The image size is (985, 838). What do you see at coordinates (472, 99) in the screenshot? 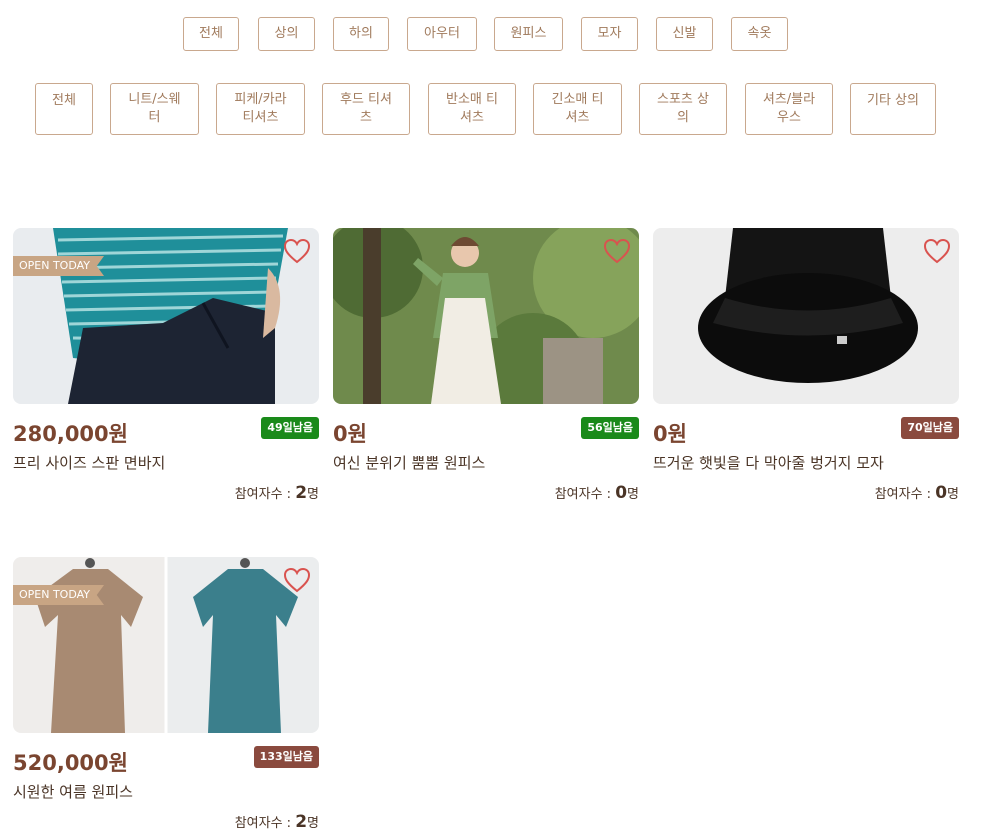
I see `subcategory-label: 반소매 티` at bounding box center [472, 99].